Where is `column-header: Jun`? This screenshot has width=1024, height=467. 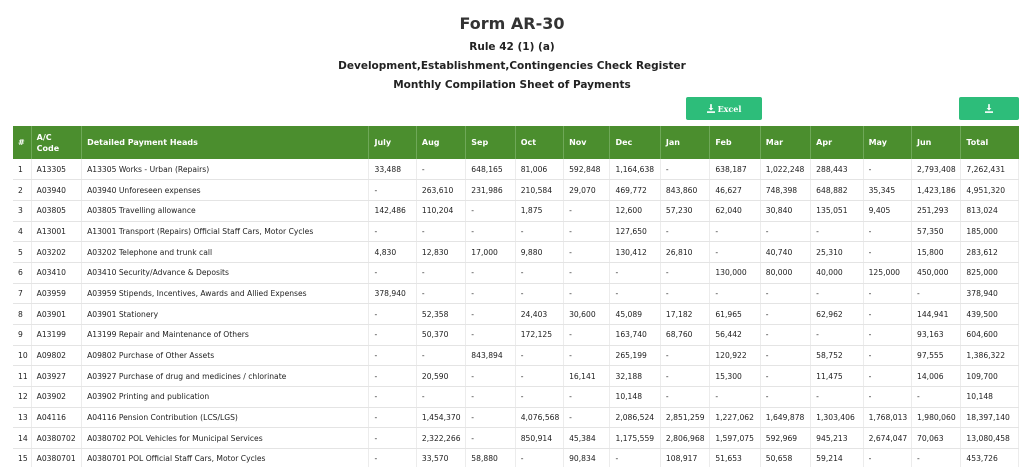
column-header: Jun is located at coordinates (936, 142).